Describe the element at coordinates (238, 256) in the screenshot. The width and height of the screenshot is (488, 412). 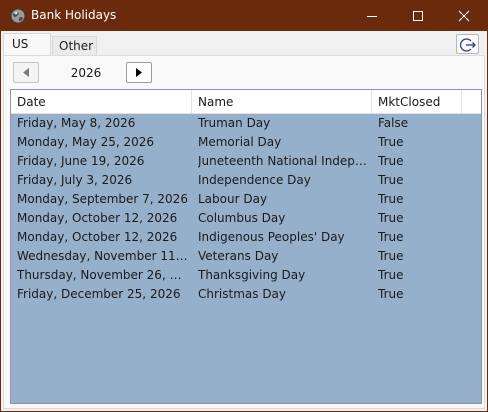
I see `row-name-cell: Veterans Day` at that location.